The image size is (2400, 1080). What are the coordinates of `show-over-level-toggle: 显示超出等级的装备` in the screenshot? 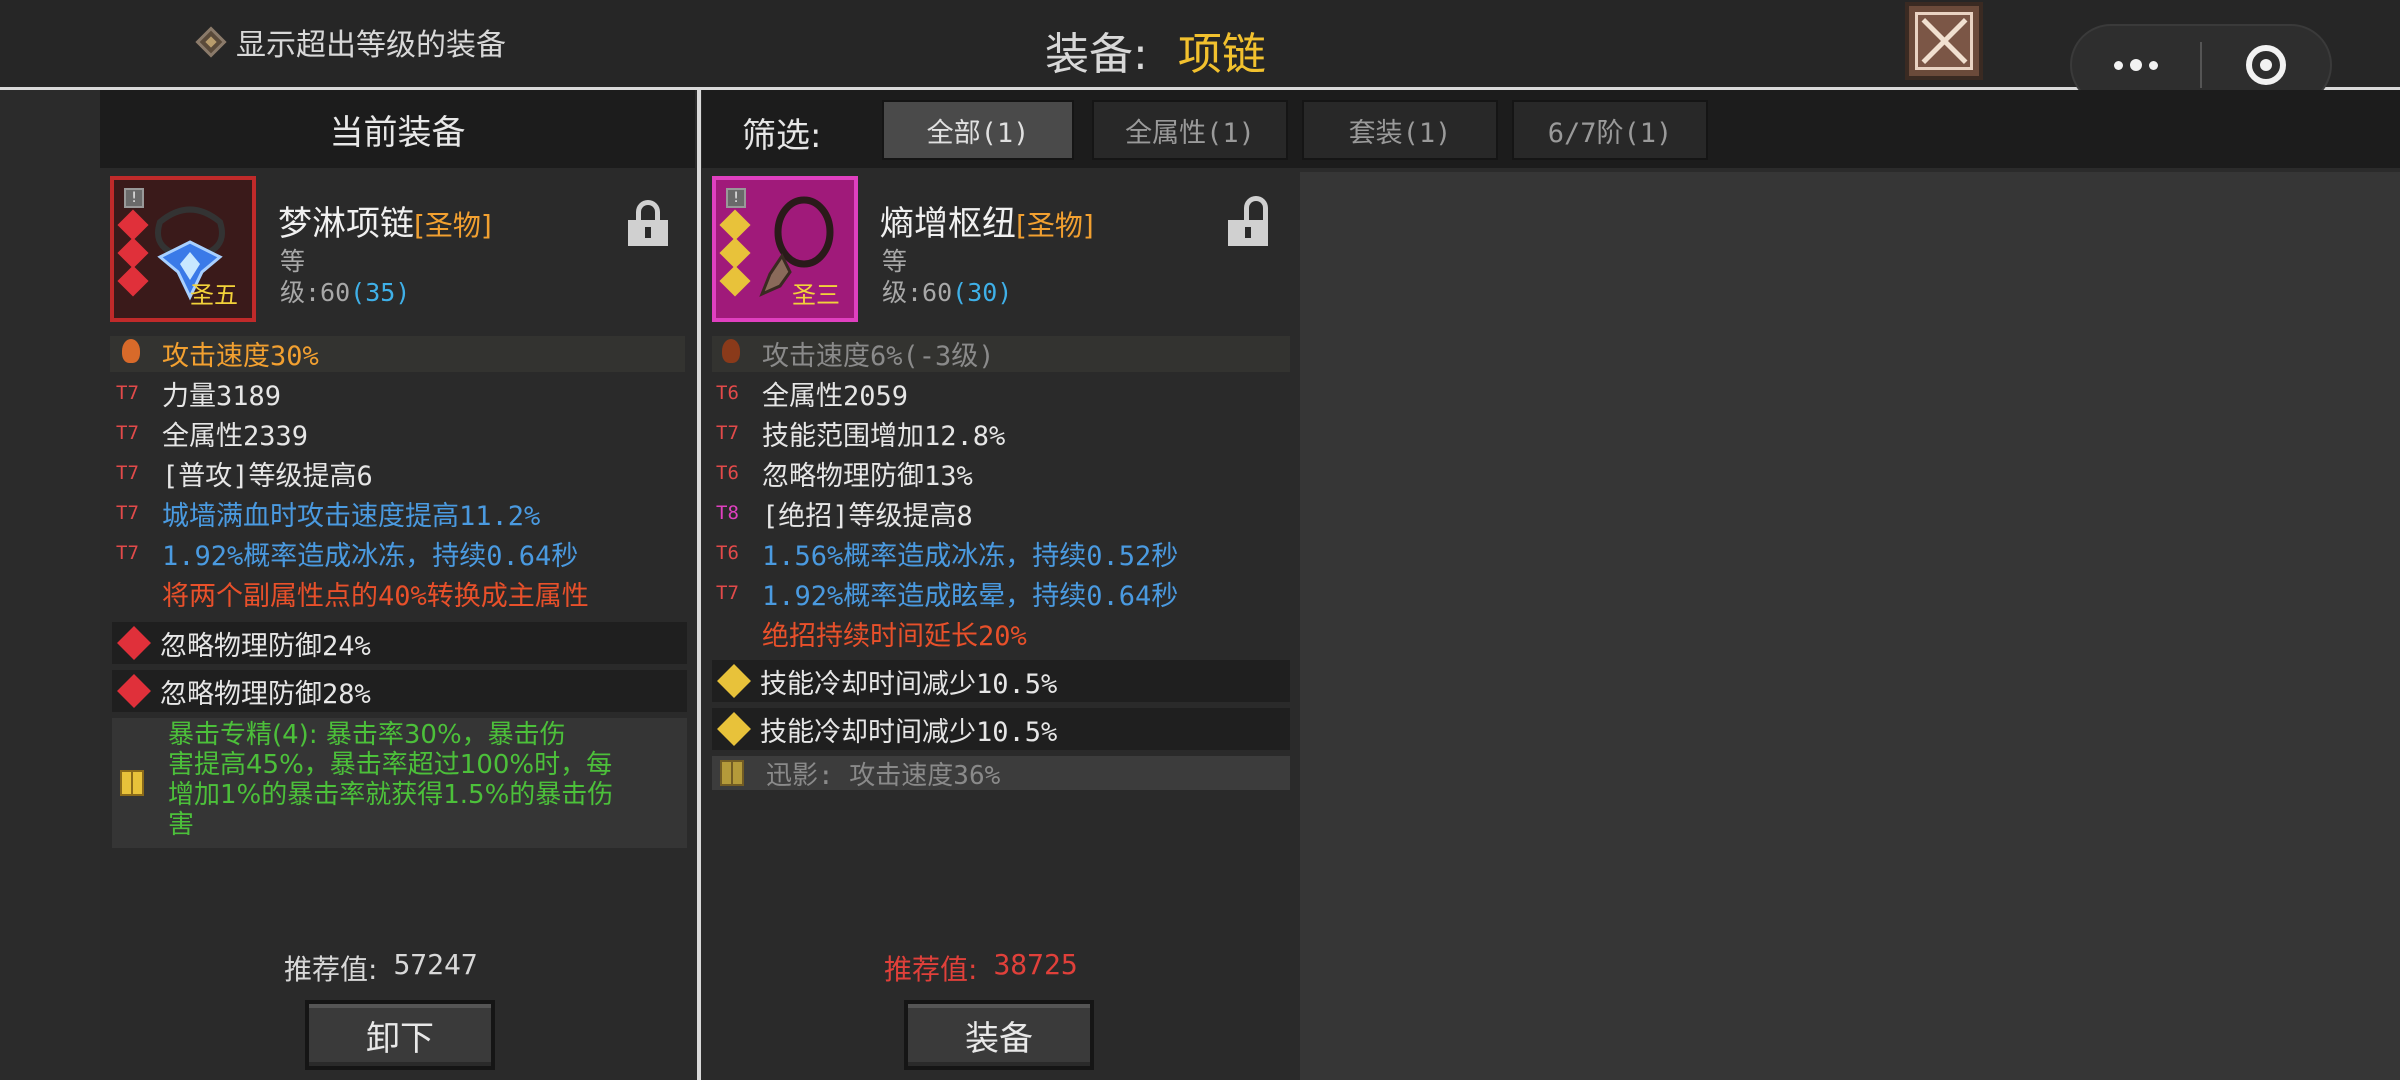 It's located at (350, 42).